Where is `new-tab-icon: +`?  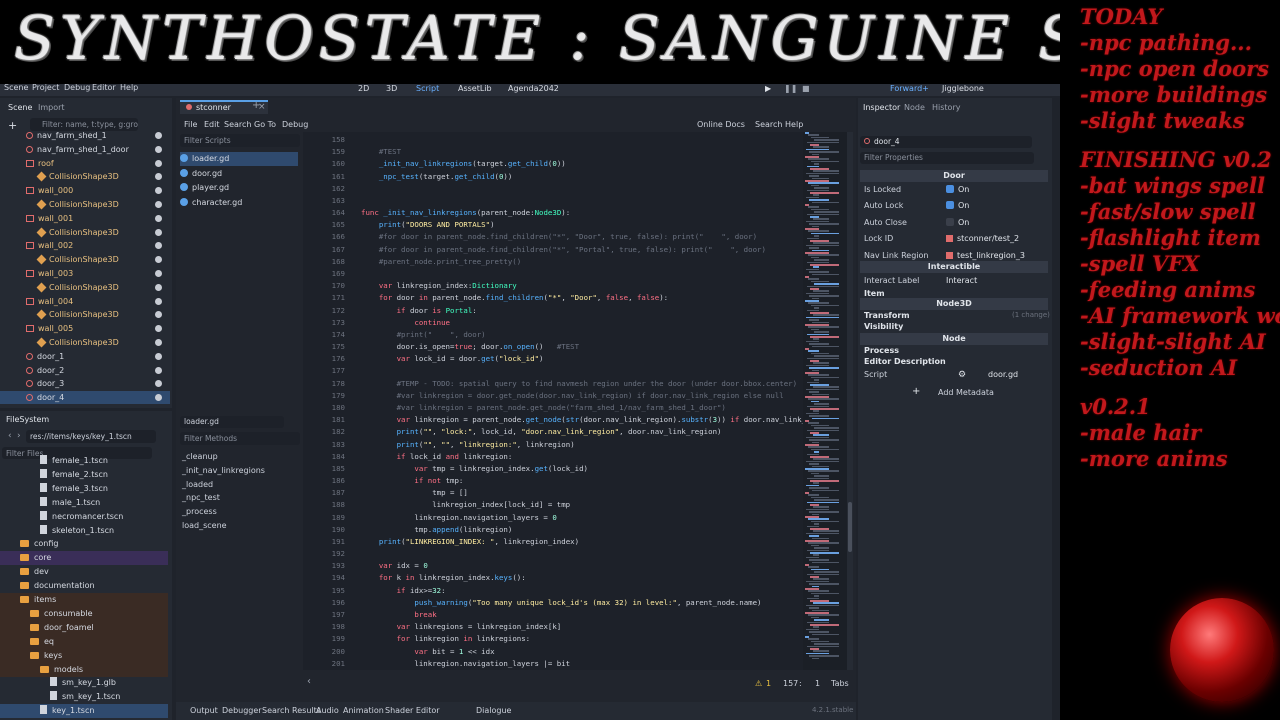 new-tab-icon: + is located at coordinates (256, 105).